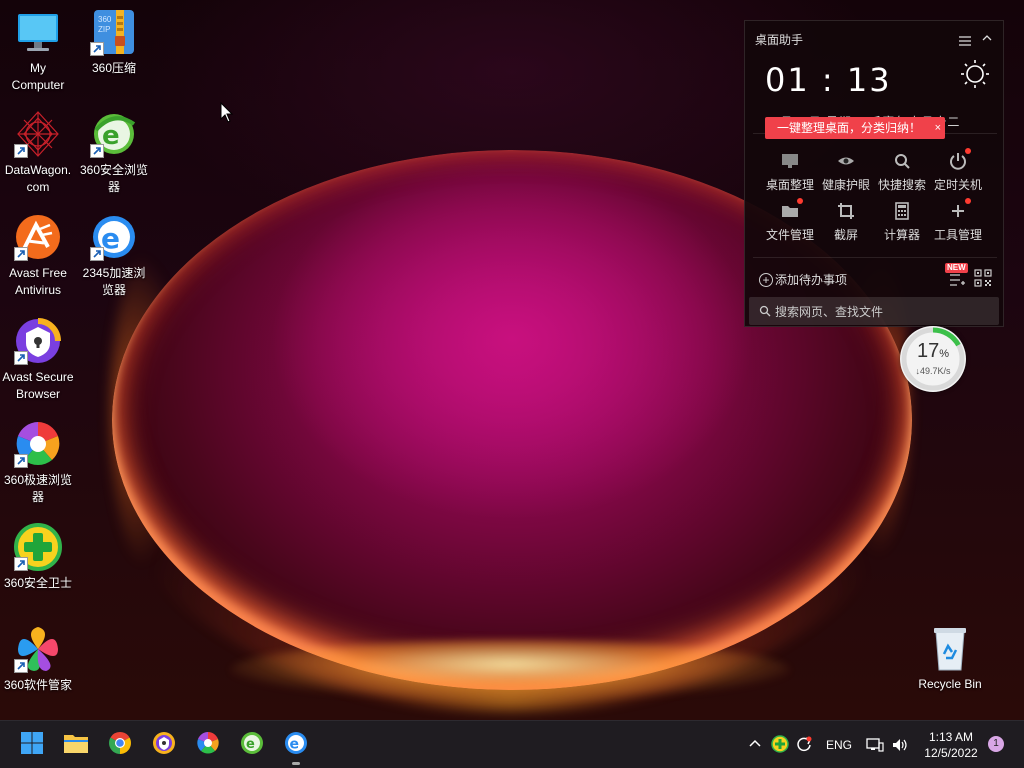 Image resolution: width=1024 pixels, height=768 pixels. I want to click on taskbar-chrome, so click(120, 745).